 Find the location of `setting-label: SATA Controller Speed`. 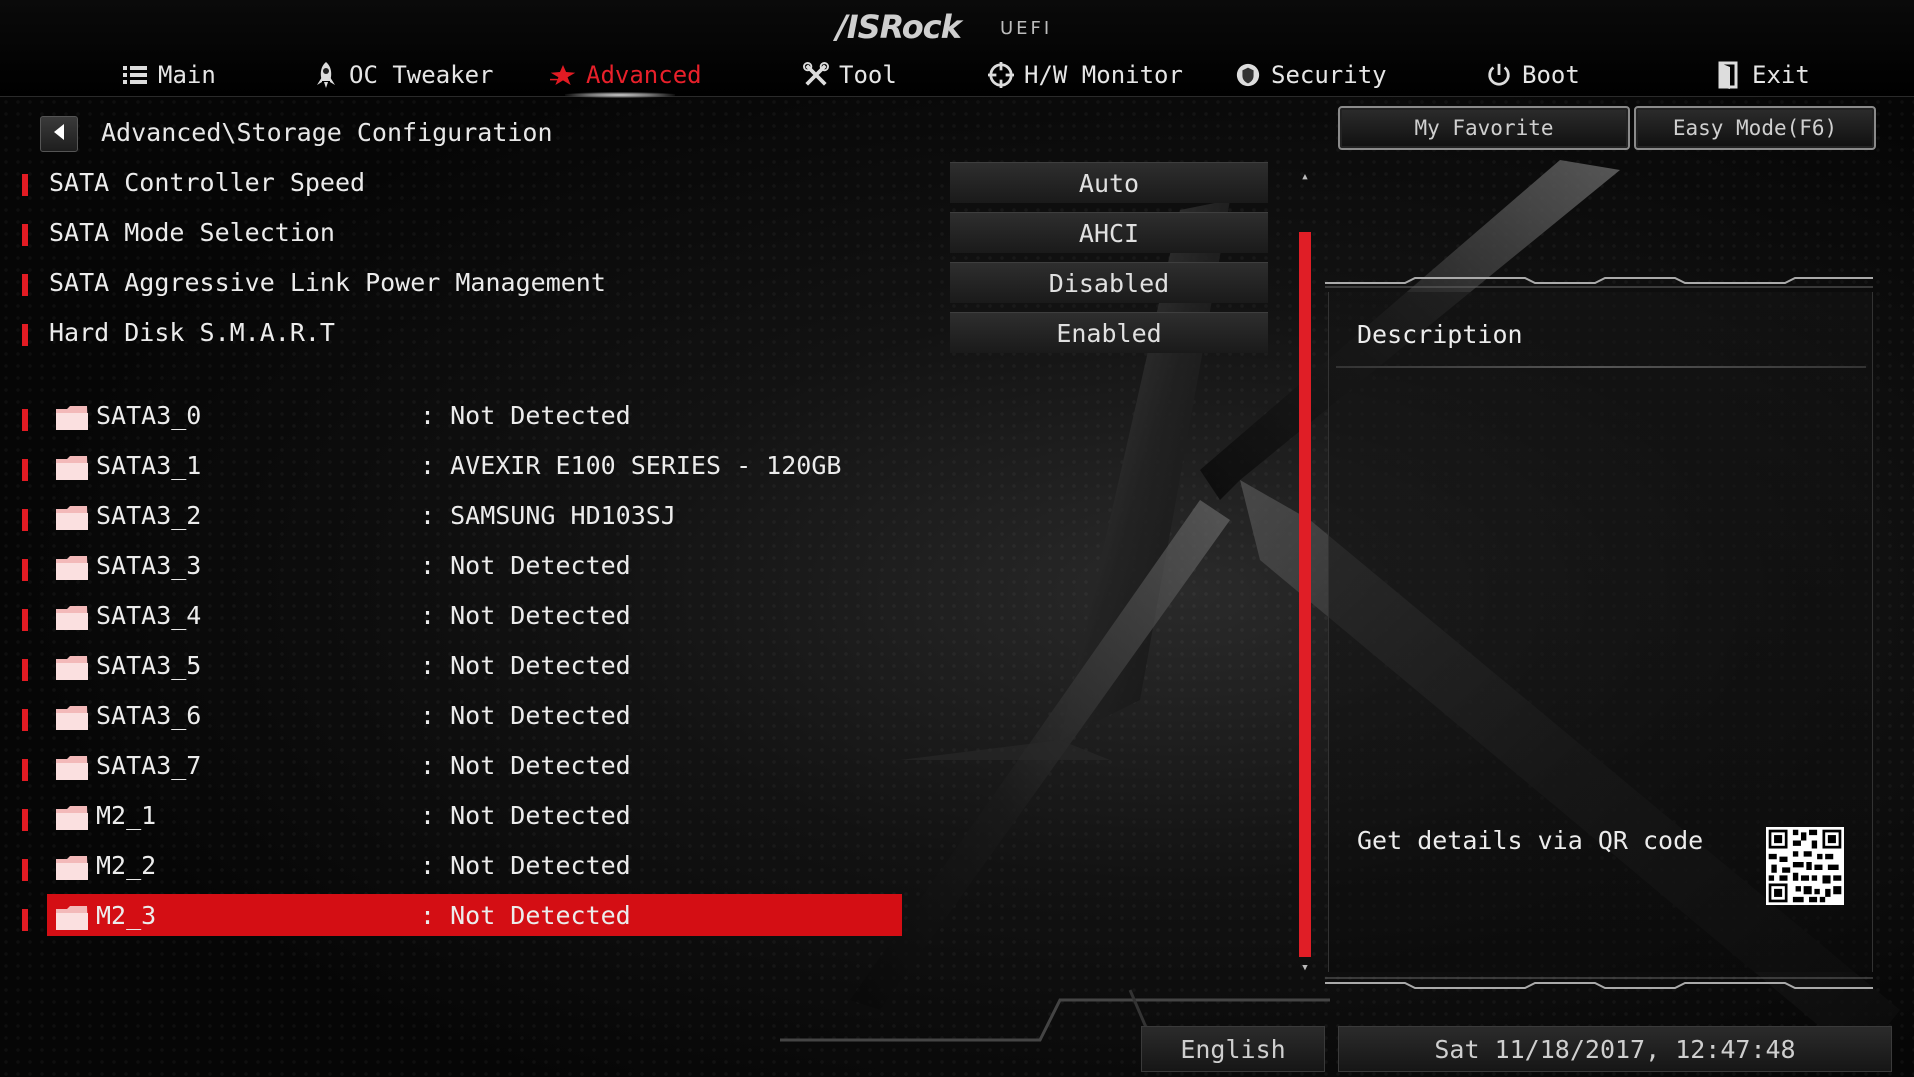

setting-label: SATA Controller Speed is located at coordinates (207, 182).